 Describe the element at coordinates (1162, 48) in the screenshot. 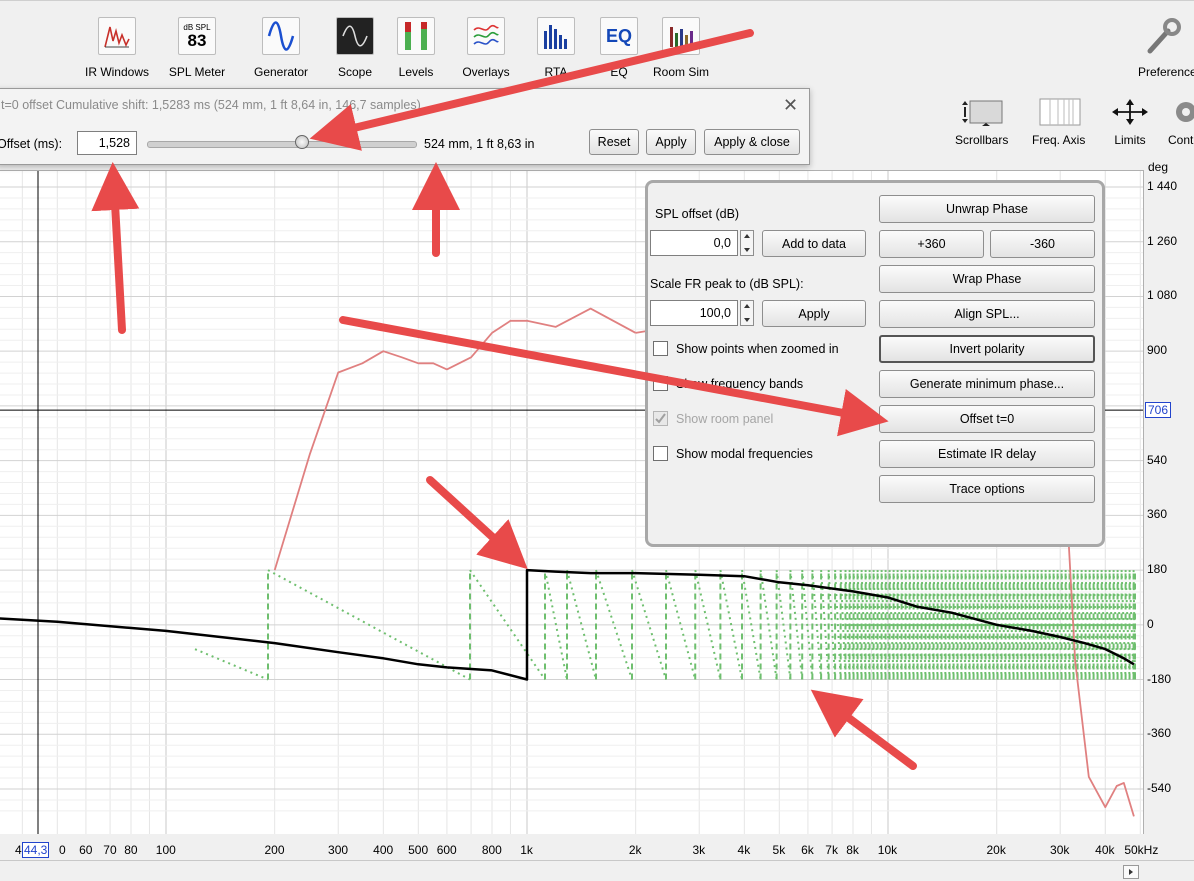

I see `preferences-button: Preferences` at that location.